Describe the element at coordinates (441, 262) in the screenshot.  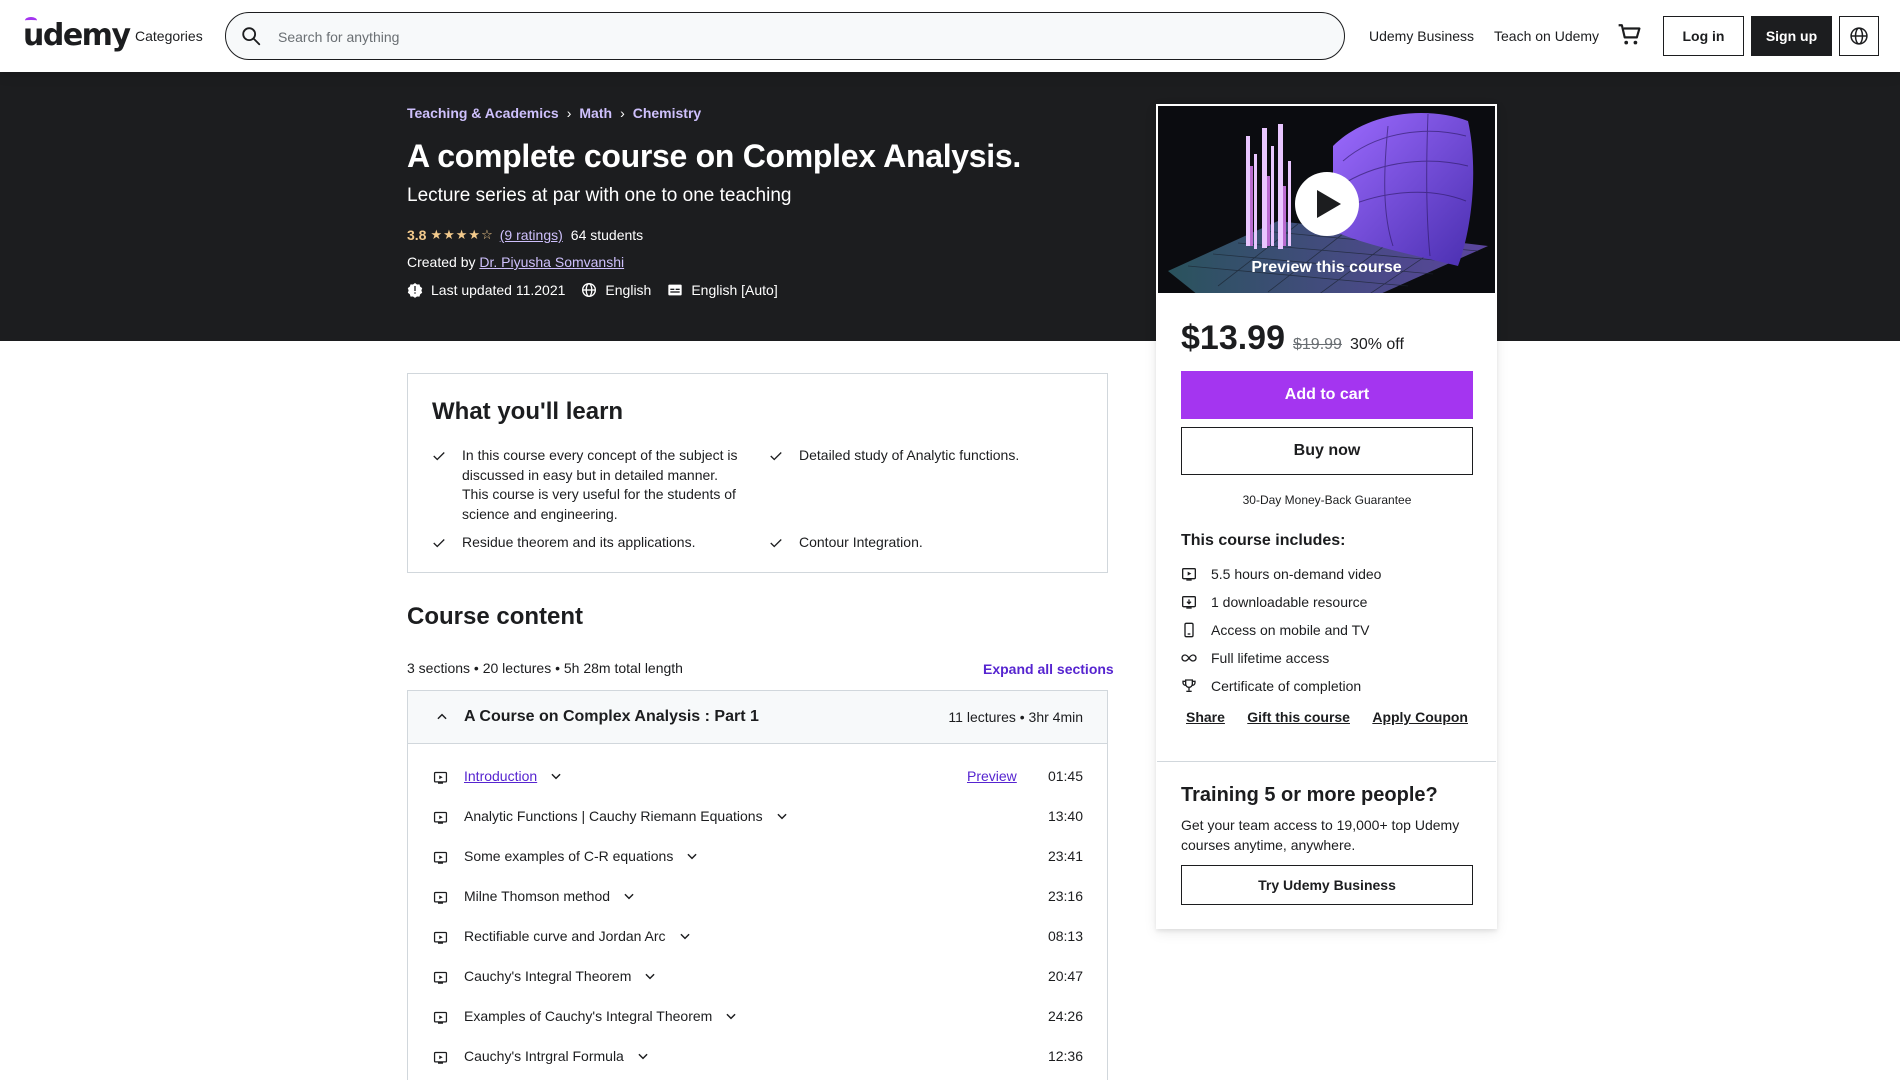
I see `created-by-label: Created by` at that location.